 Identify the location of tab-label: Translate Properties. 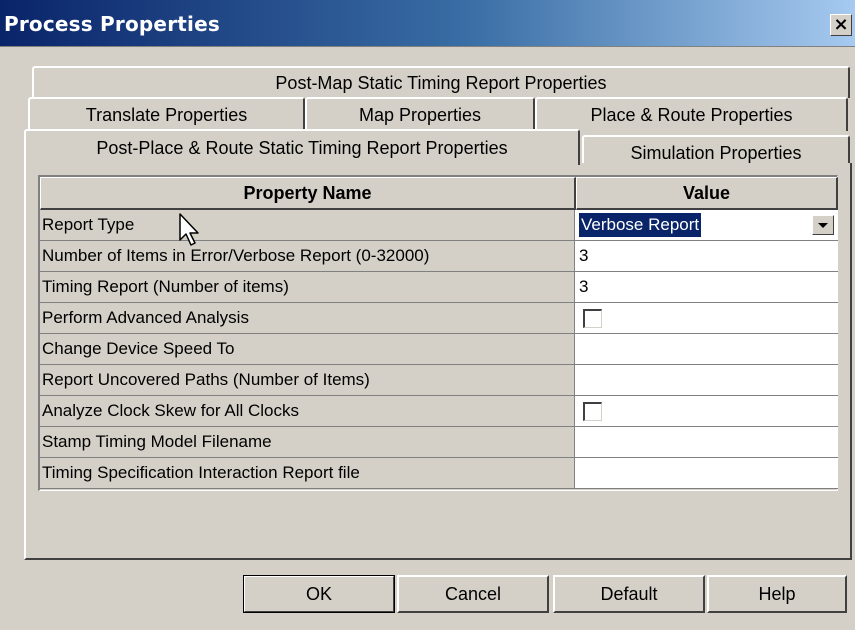
(166, 115).